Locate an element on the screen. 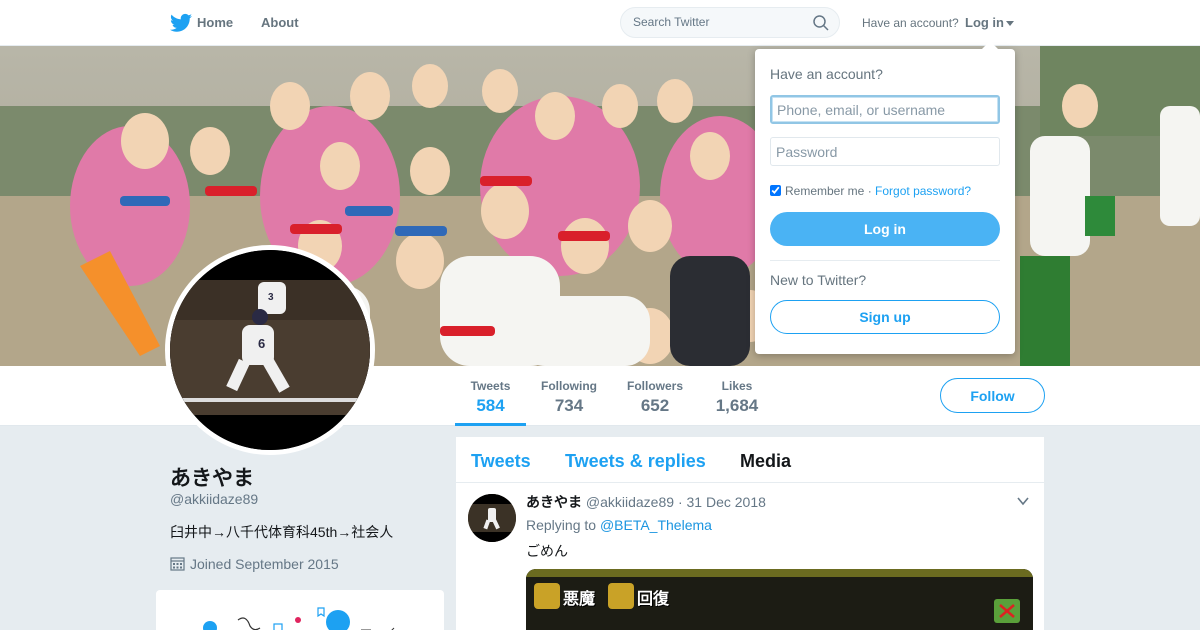 This screenshot has height=630, width=1200. stat-followers: Followers 652 is located at coordinates (655, 396).